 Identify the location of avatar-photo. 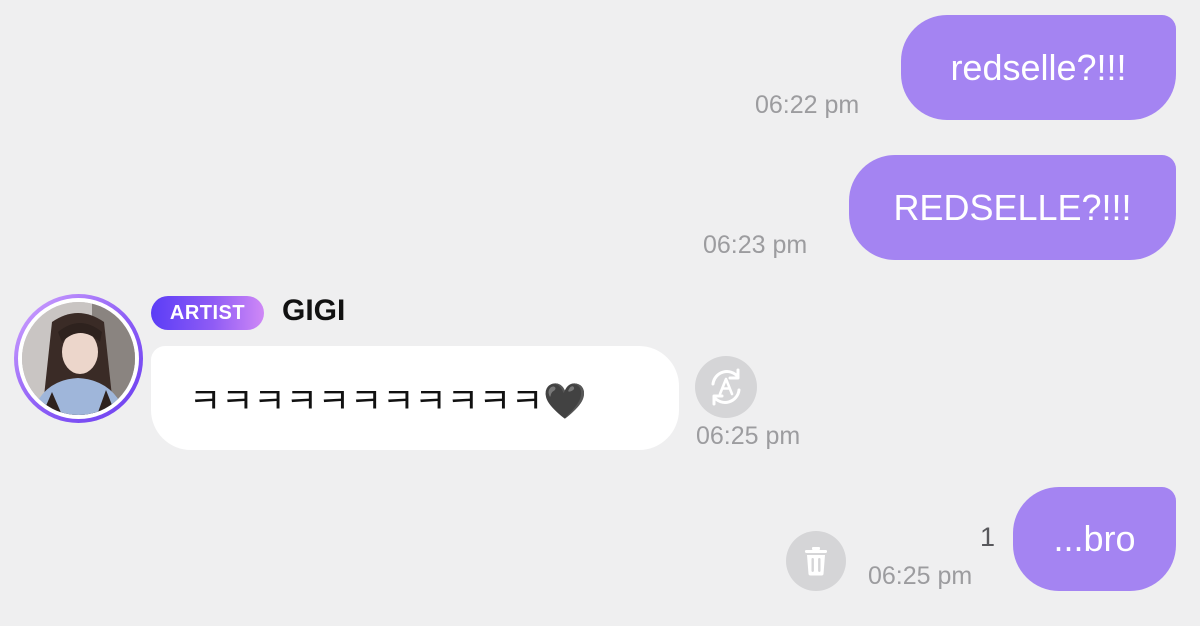
(78, 358).